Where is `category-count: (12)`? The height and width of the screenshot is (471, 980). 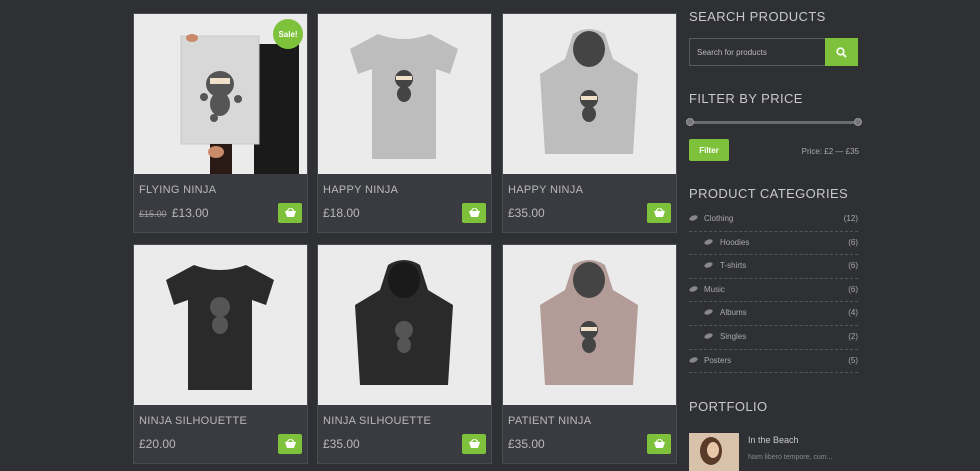
category-count: (12) is located at coordinates (850, 218).